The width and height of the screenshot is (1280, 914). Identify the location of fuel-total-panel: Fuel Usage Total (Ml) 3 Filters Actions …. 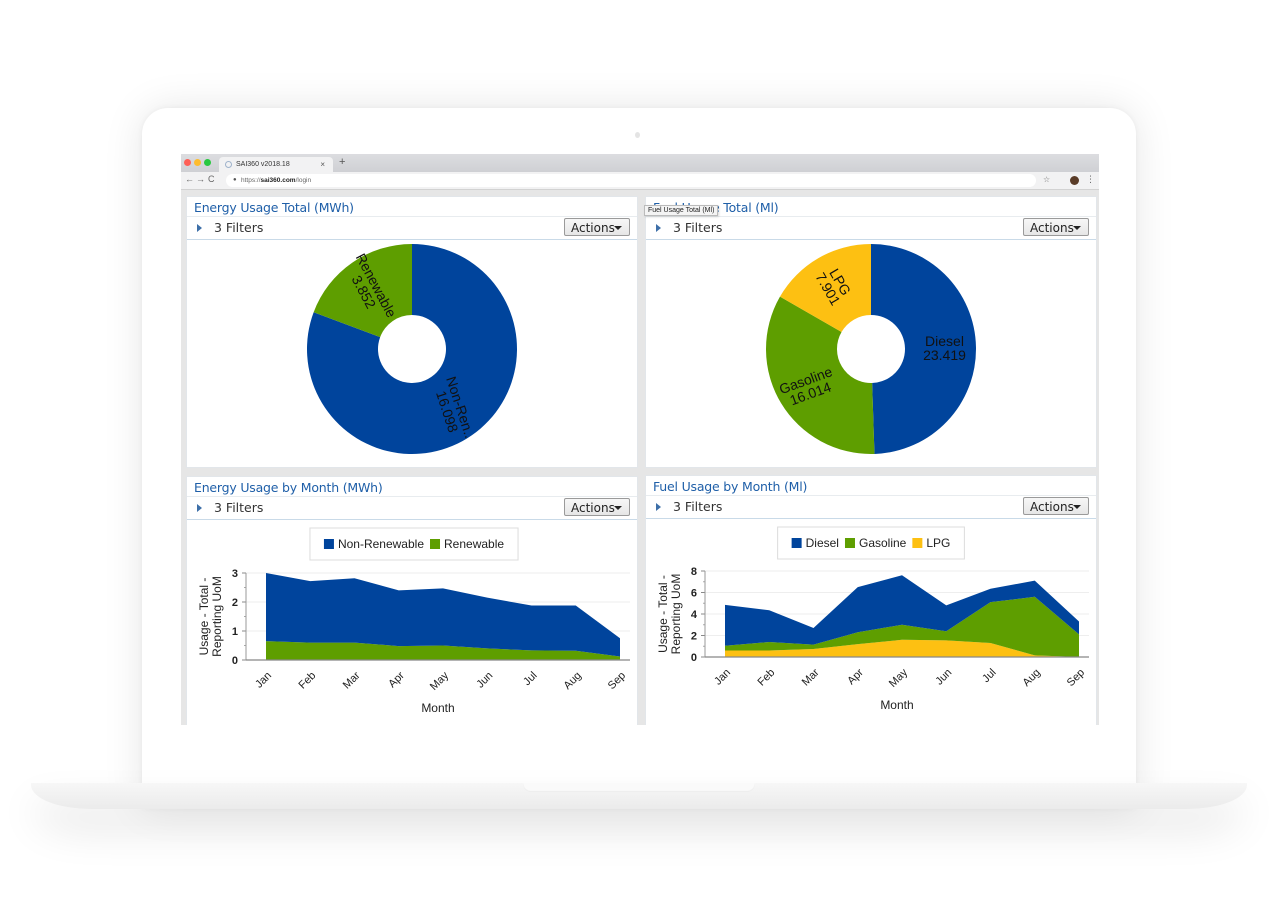
(871, 332).